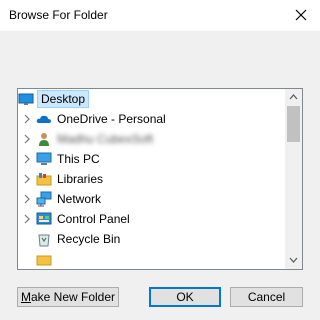 The image size is (320, 320). What do you see at coordinates (293, 97) in the screenshot?
I see `chevron-up-icon` at bounding box center [293, 97].